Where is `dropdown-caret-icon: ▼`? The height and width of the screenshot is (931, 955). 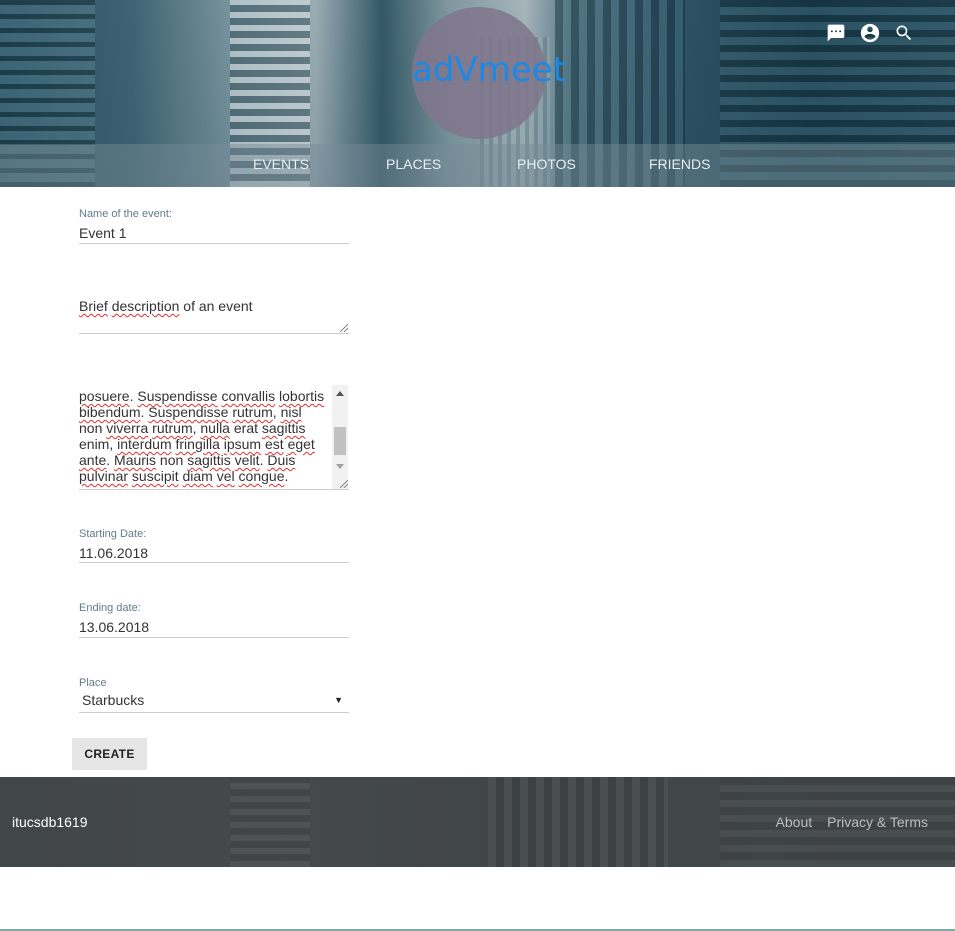
dropdown-caret-icon: ▼ is located at coordinates (338, 700).